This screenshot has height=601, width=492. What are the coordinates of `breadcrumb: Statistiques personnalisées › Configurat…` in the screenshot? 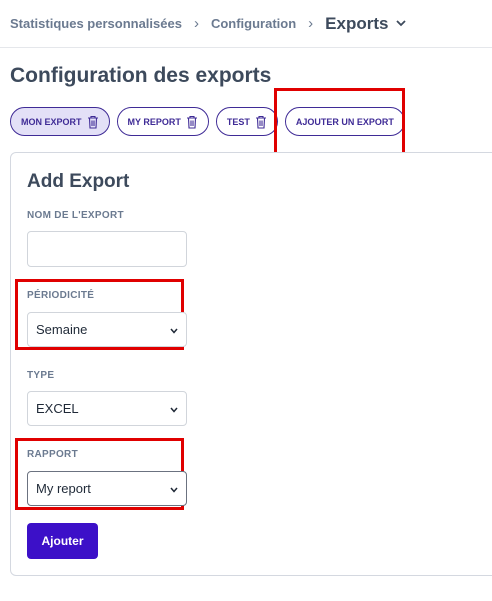 It's located at (246, 24).